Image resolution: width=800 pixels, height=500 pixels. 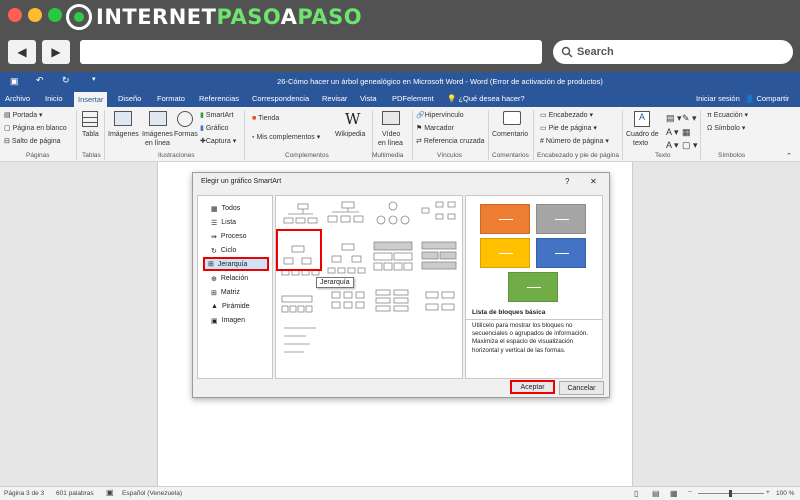 I want to click on header-button: ▭ Encabezado ▾, so click(x=566, y=115).